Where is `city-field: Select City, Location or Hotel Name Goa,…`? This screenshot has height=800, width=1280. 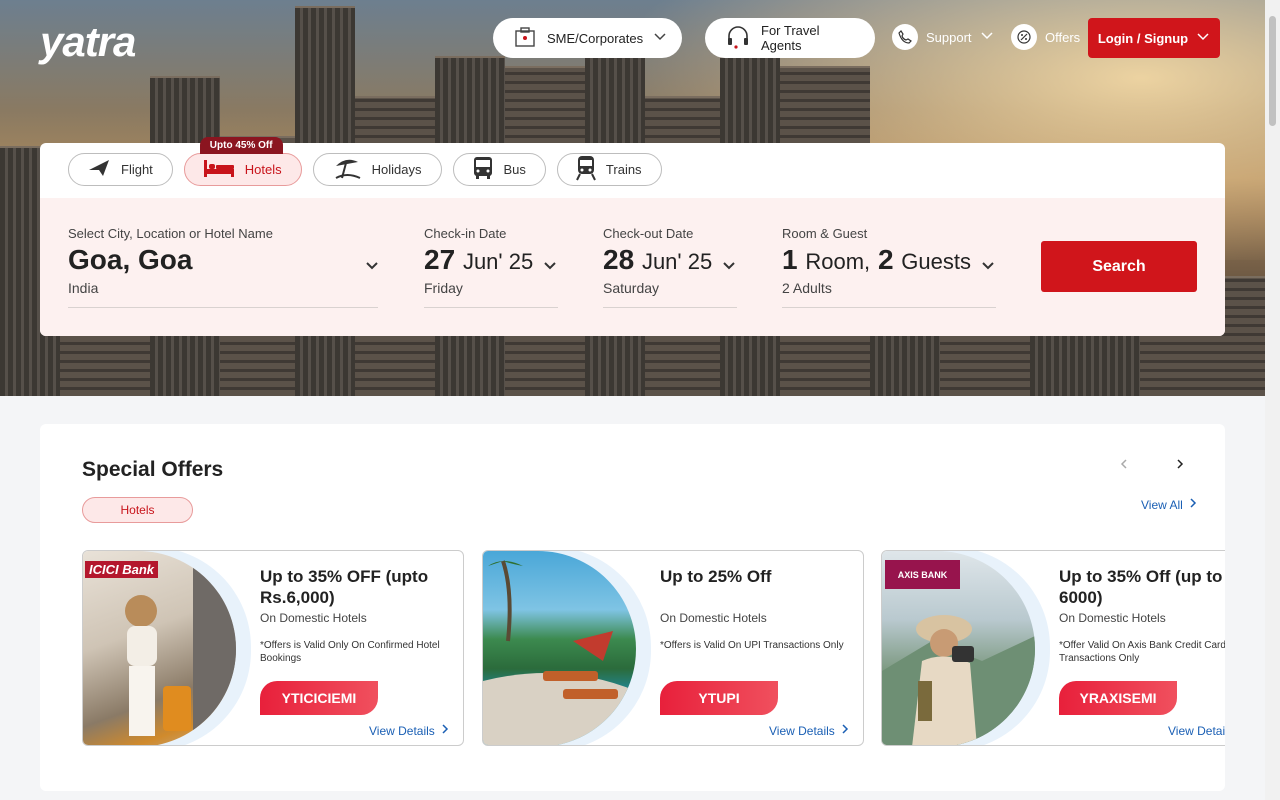 city-field: Select City, Location or Hotel Name Goa,… is located at coordinates (223, 267).